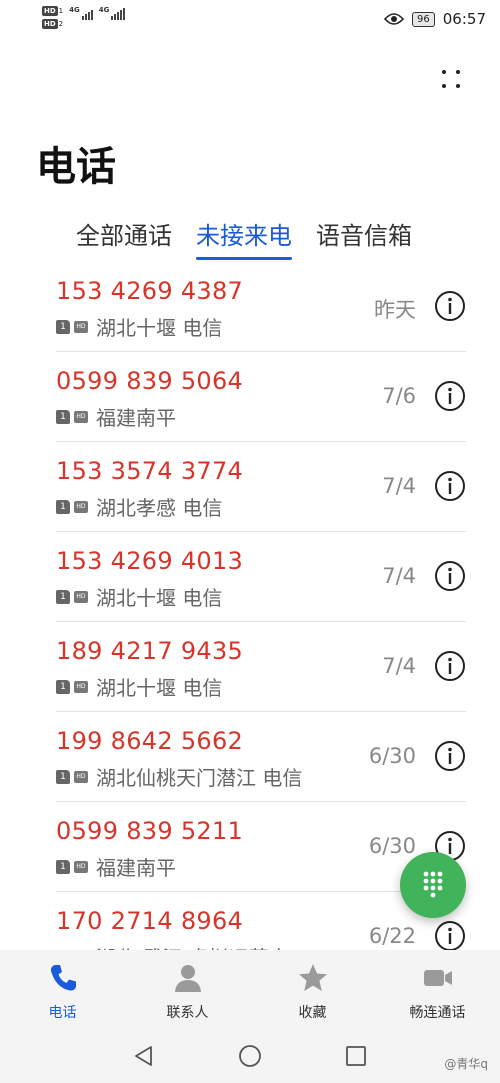 The width and height of the screenshot is (500, 1083). What do you see at coordinates (312, 977) in the screenshot?
I see `star-icon` at bounding box center [312, 977].